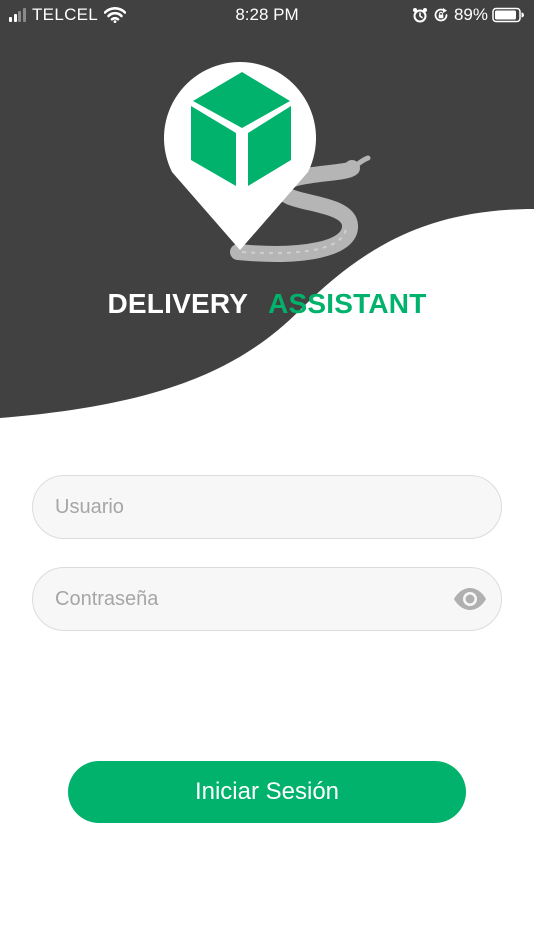  I want to click on eye-icon, so click(470, 599).